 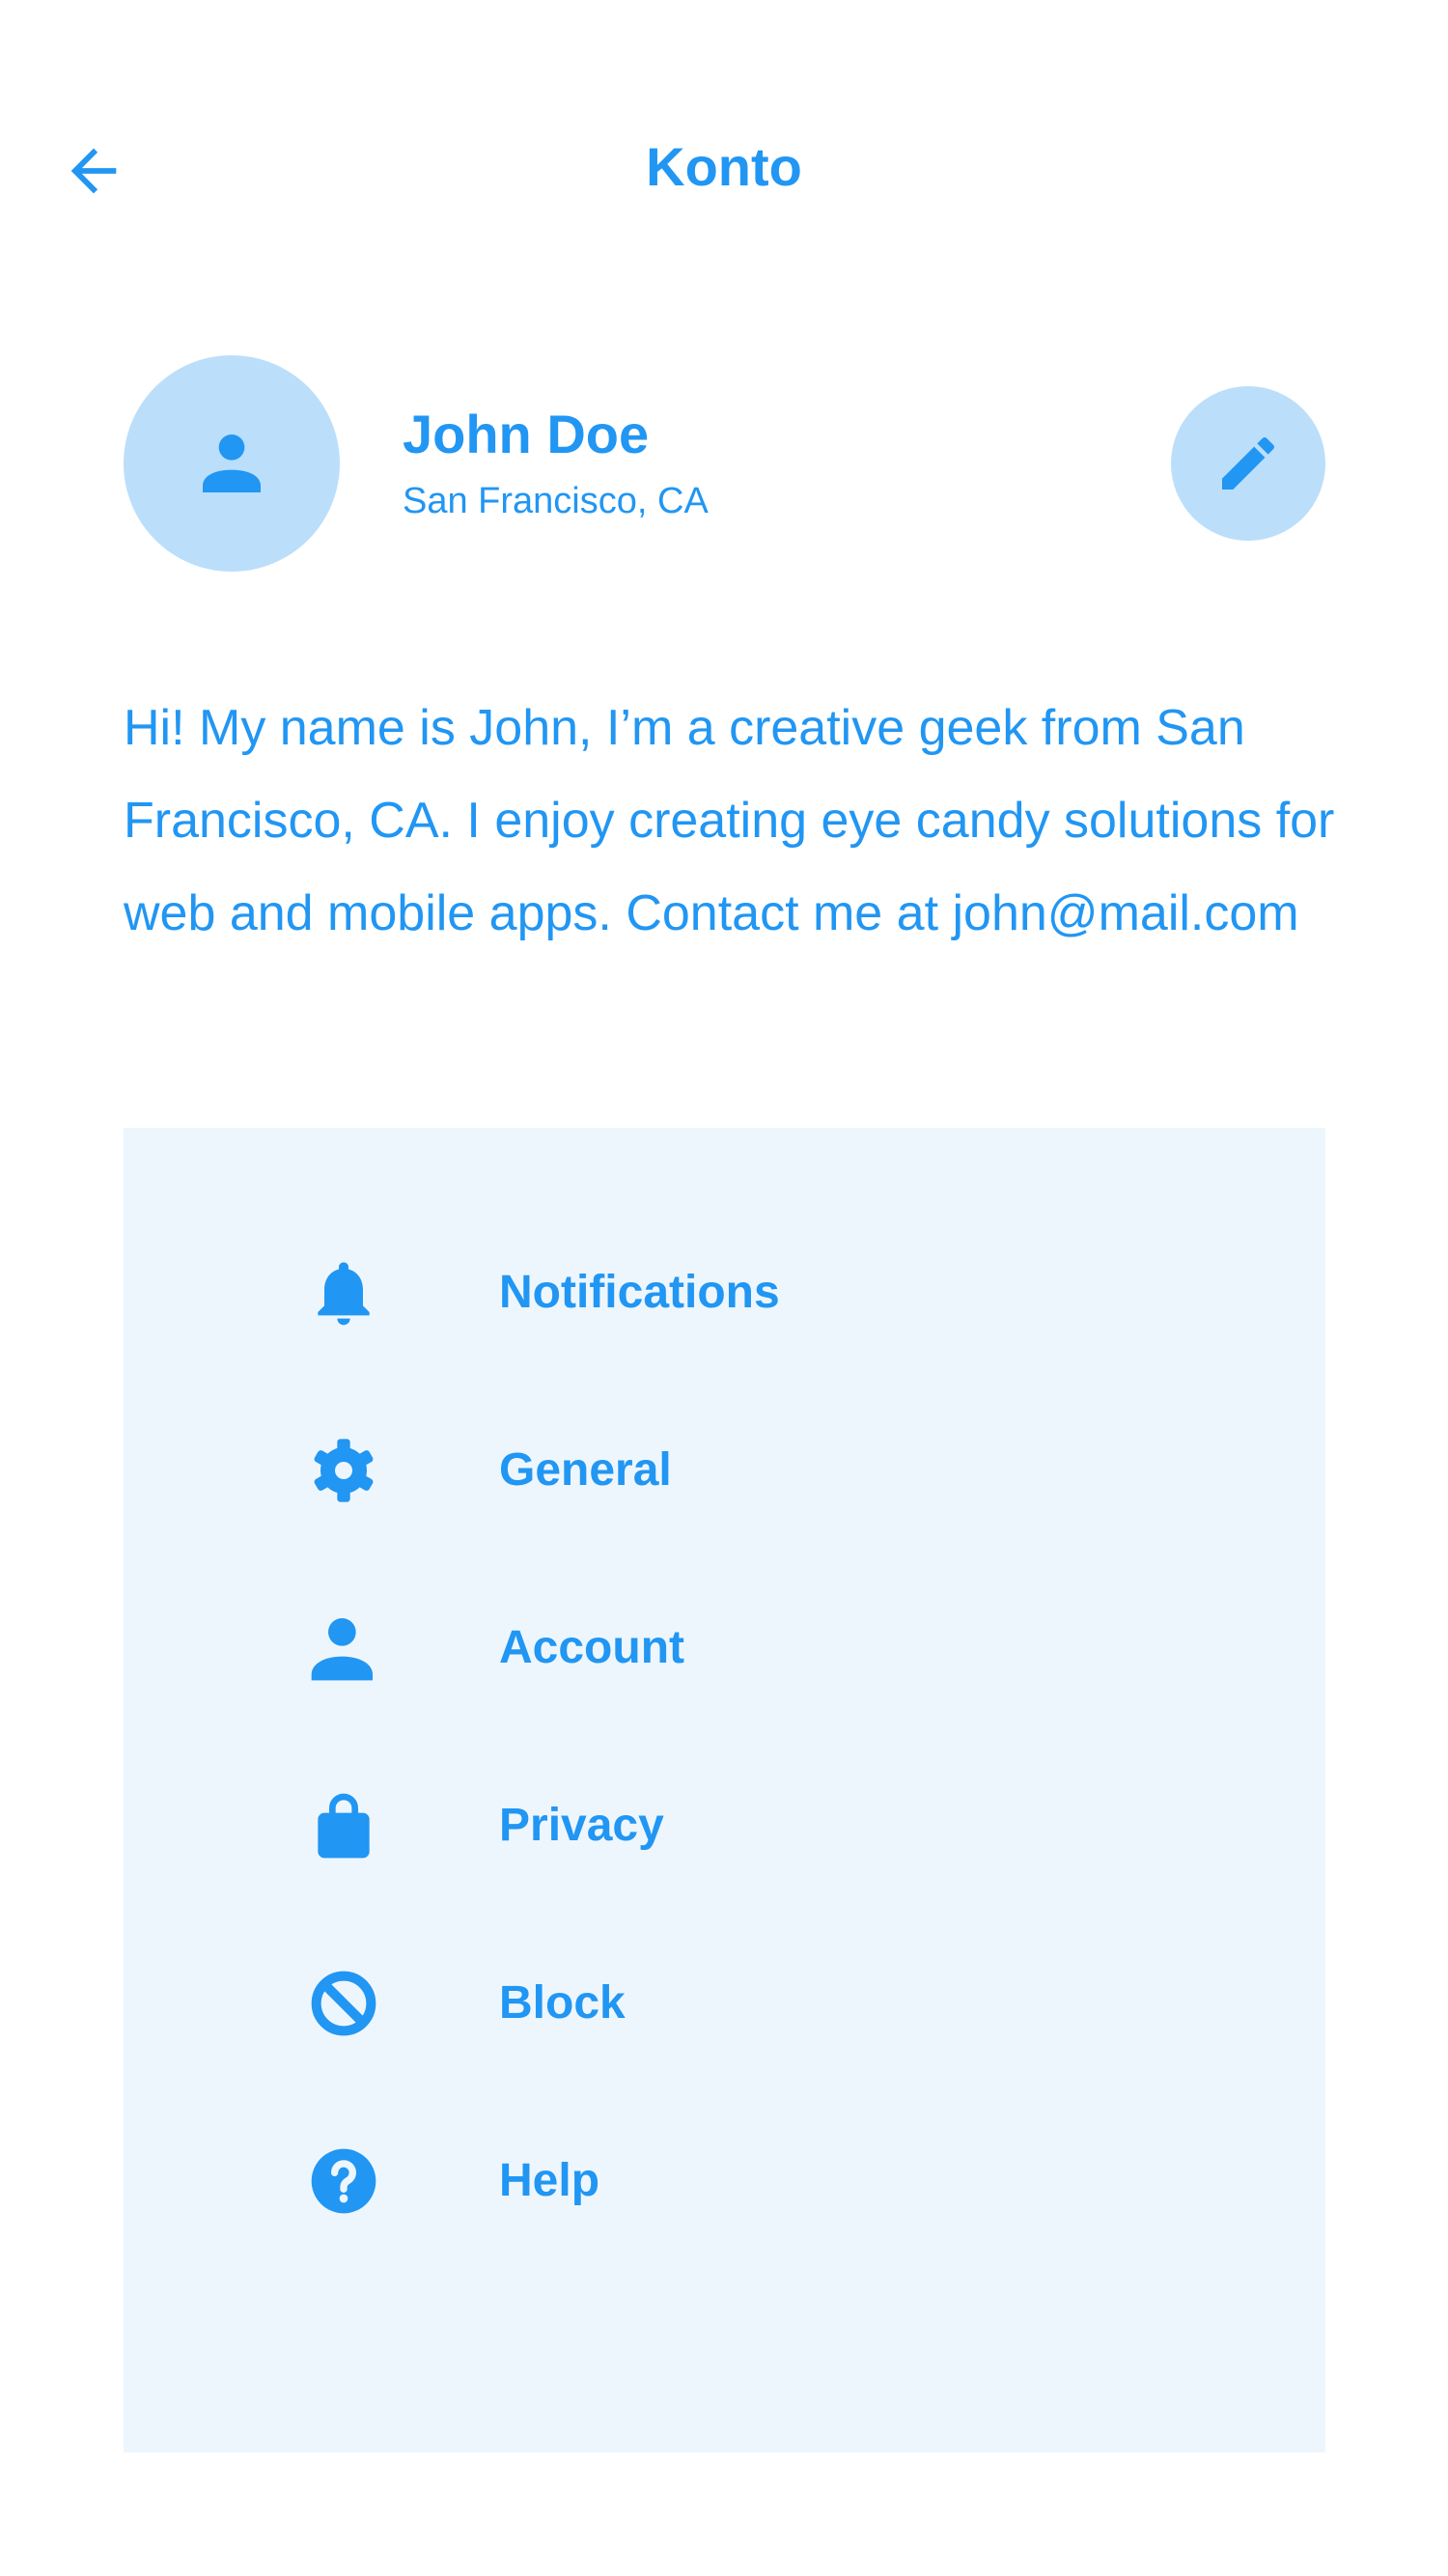 I want to click on menu-item-label: General, so click(x=586, y=1470).